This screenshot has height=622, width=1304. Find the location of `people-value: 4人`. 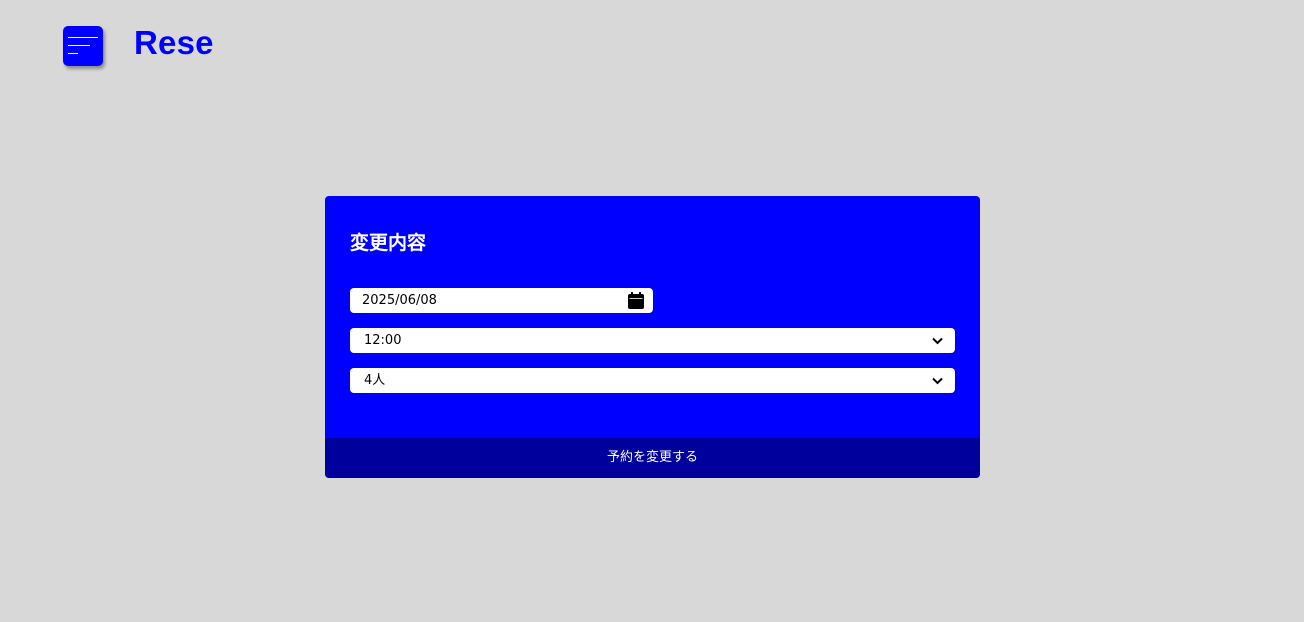

people-value: 4人 is located at coordinates (375, 380).